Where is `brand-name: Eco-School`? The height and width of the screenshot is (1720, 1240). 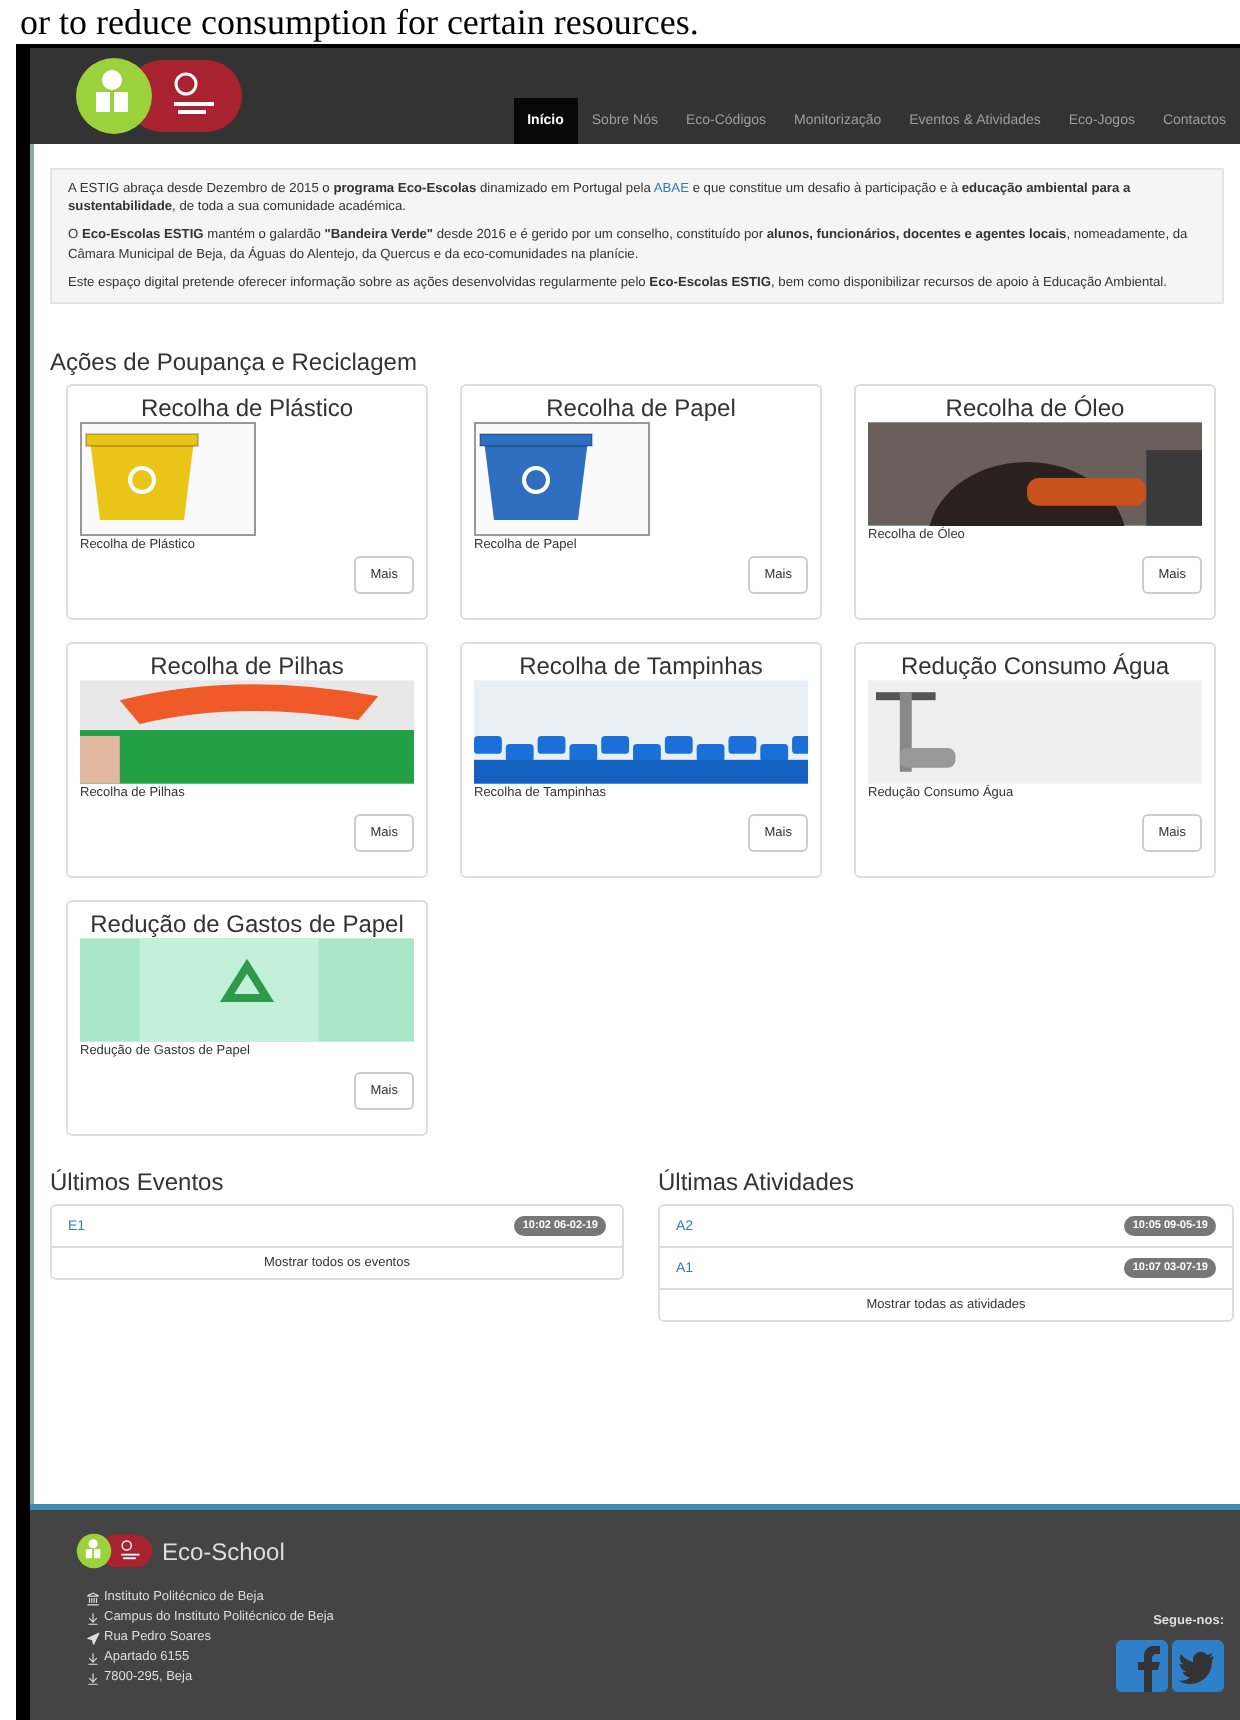 brand-name: Eco-School is located at coordinates (223, 1551).